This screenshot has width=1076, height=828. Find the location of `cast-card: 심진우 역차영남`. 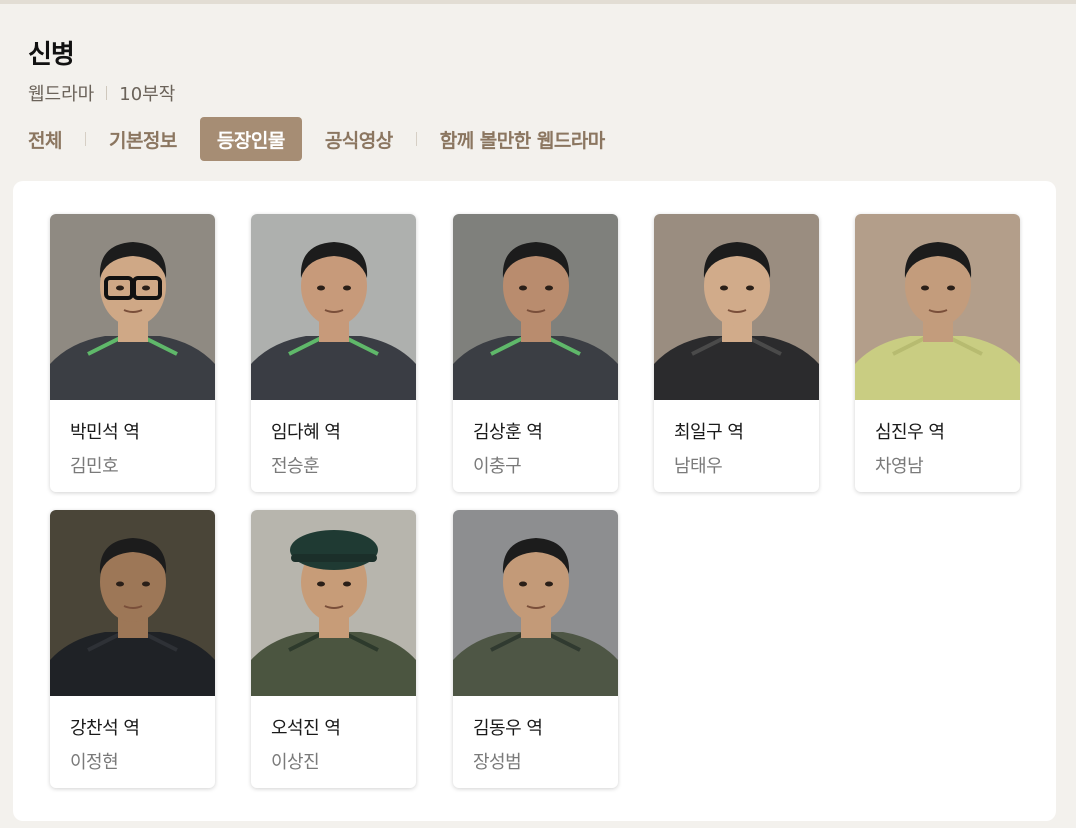

cast-card: 심진우 역차영남 is located at coordinates (937, 353).